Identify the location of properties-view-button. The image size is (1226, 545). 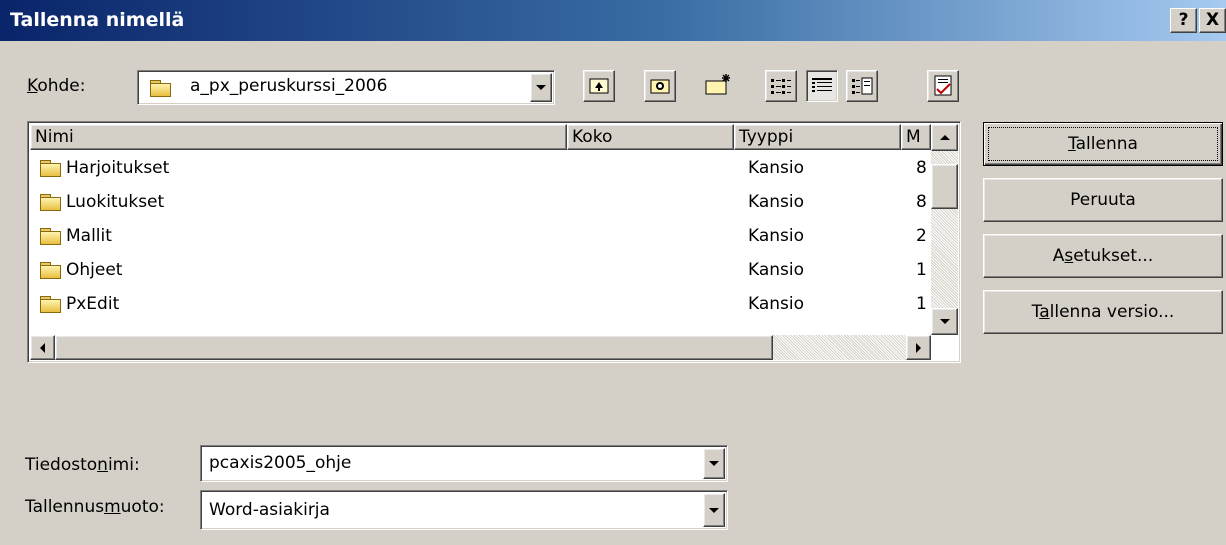
(862, 86).